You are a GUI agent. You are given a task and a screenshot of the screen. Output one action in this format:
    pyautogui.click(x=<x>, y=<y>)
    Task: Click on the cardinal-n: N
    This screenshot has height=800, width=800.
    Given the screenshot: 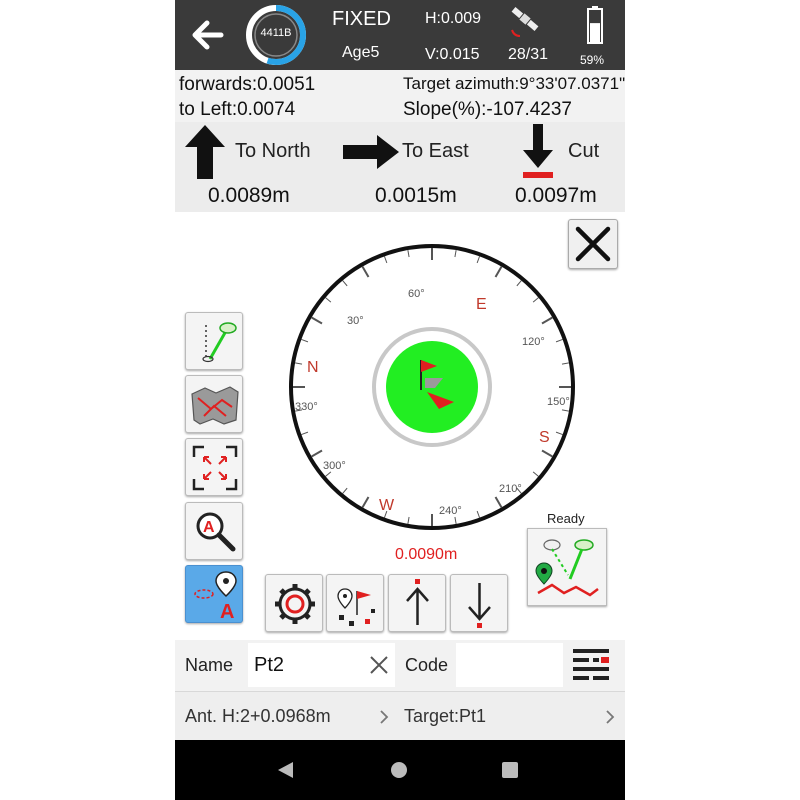 What is the action you would take?
    pyautogui.click(x=313, y=367)
    